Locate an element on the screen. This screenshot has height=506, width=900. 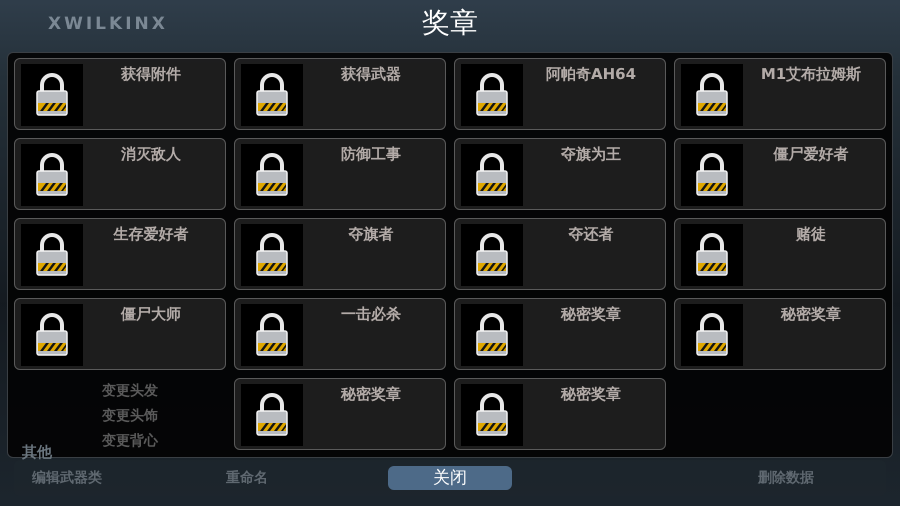
medal-name: 获得武器 is located at coordinates (371, 74).